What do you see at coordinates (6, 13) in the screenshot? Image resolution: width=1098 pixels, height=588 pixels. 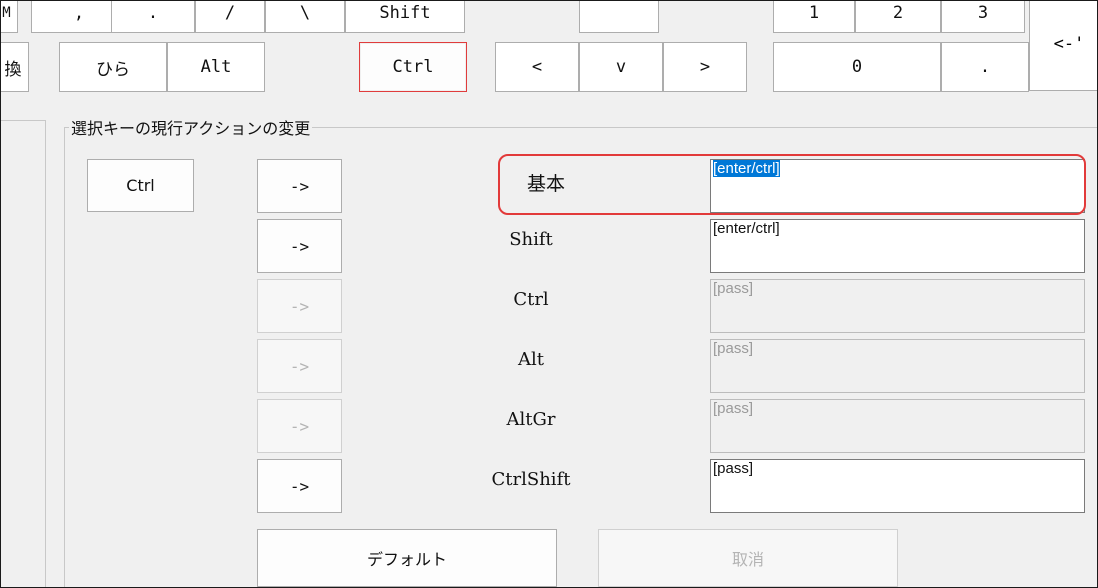 I see `key-label: M` at bounding box center [6, 13].